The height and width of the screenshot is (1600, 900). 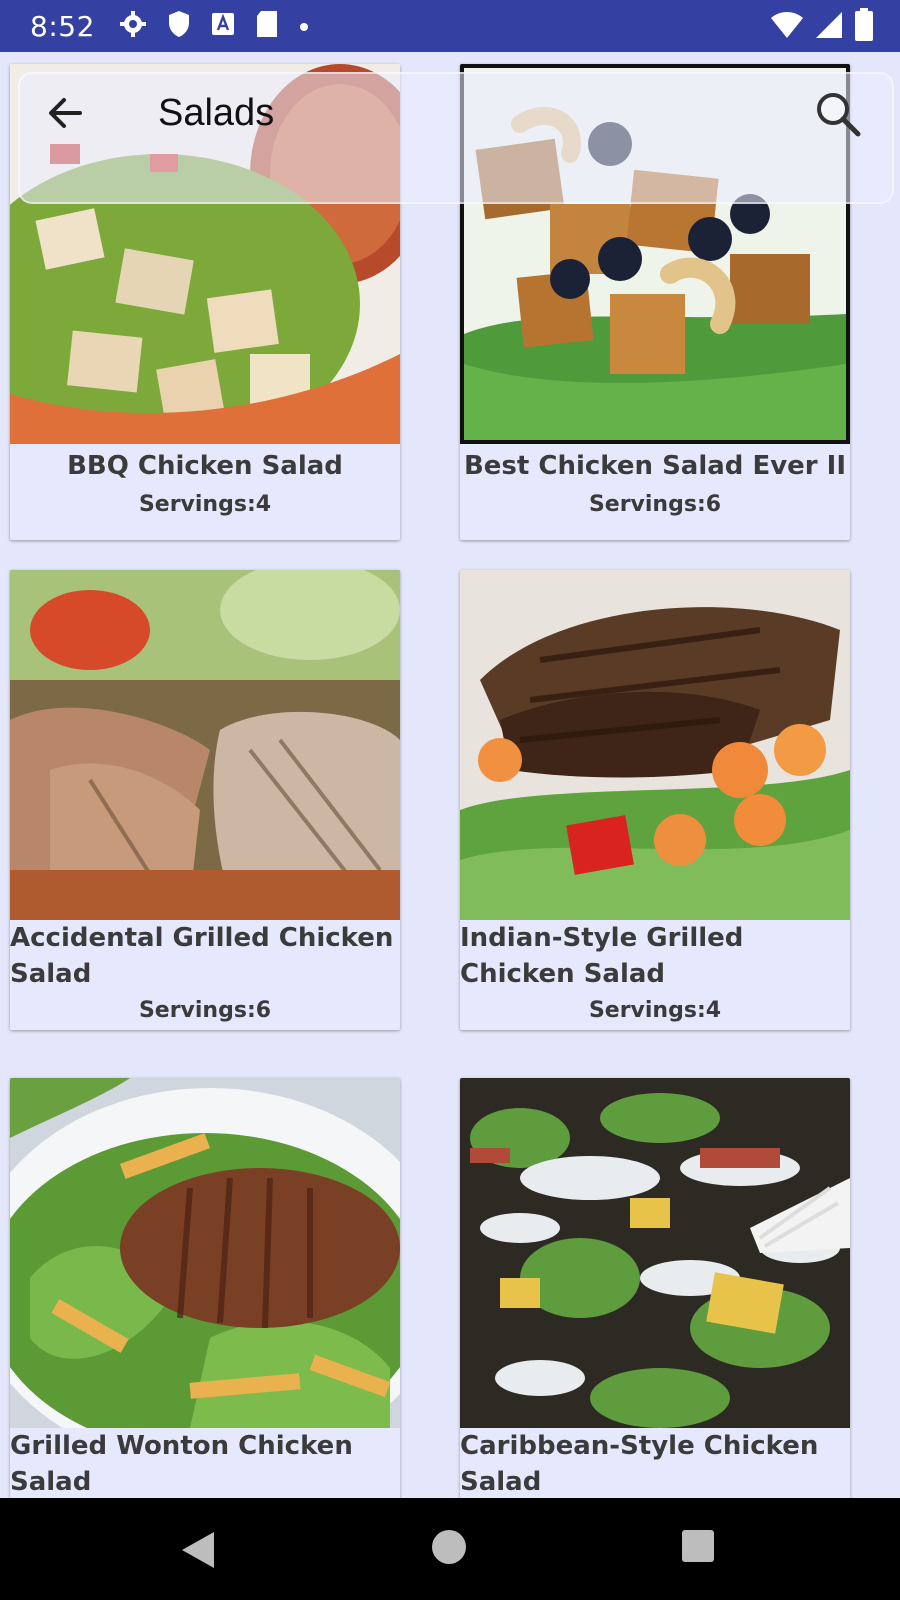 I want to click on recipe-title: Grilled Wonton Chicken Salad, so click(x=181, y=1464).